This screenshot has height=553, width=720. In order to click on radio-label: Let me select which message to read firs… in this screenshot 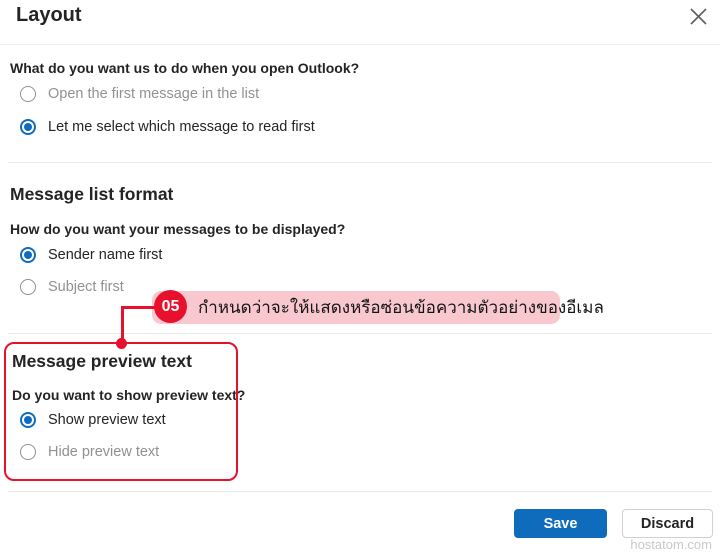, I will do `click(181, 127)`.